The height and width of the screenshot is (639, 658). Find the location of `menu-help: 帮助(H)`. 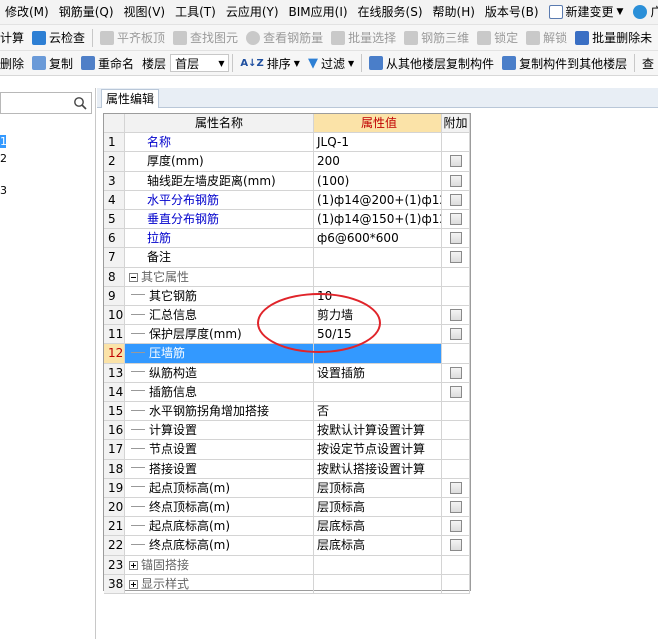

menu-help: 帮助(H) is located at coordinates (454, 12).